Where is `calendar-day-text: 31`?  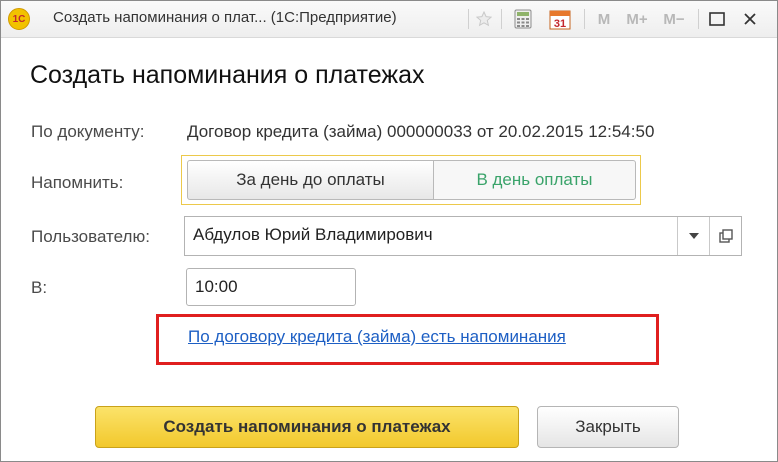
calendar-day-text: 31 is located at coordinates (560, 24).